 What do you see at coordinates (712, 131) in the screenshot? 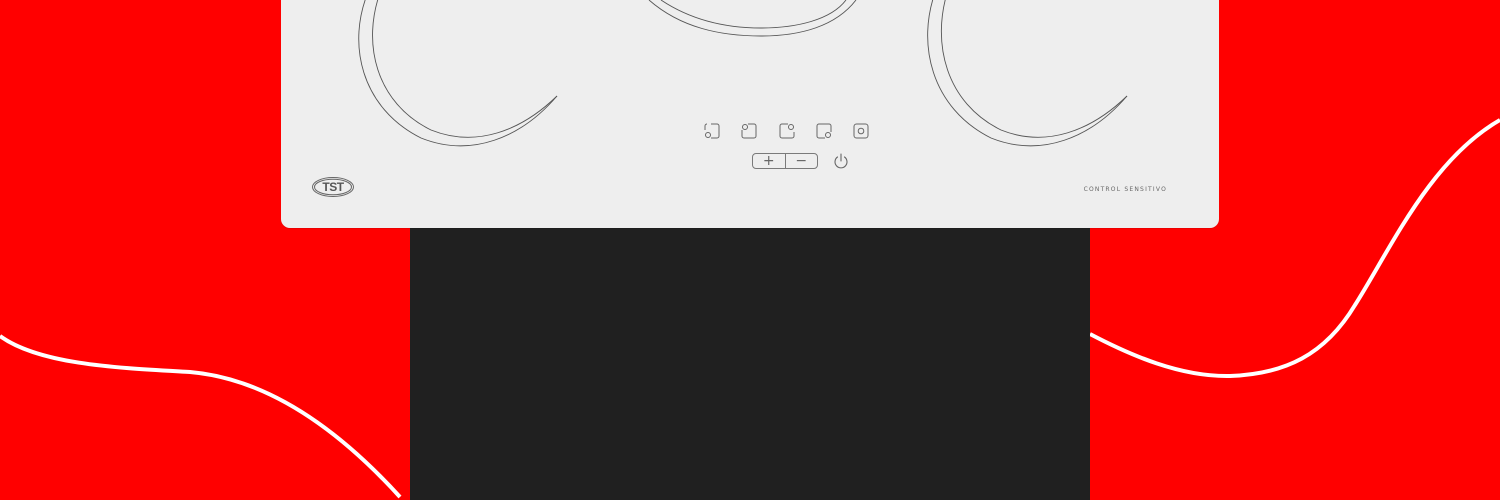
I see `zone-bottom-left-key-icon` at bounding box center [712, 131].